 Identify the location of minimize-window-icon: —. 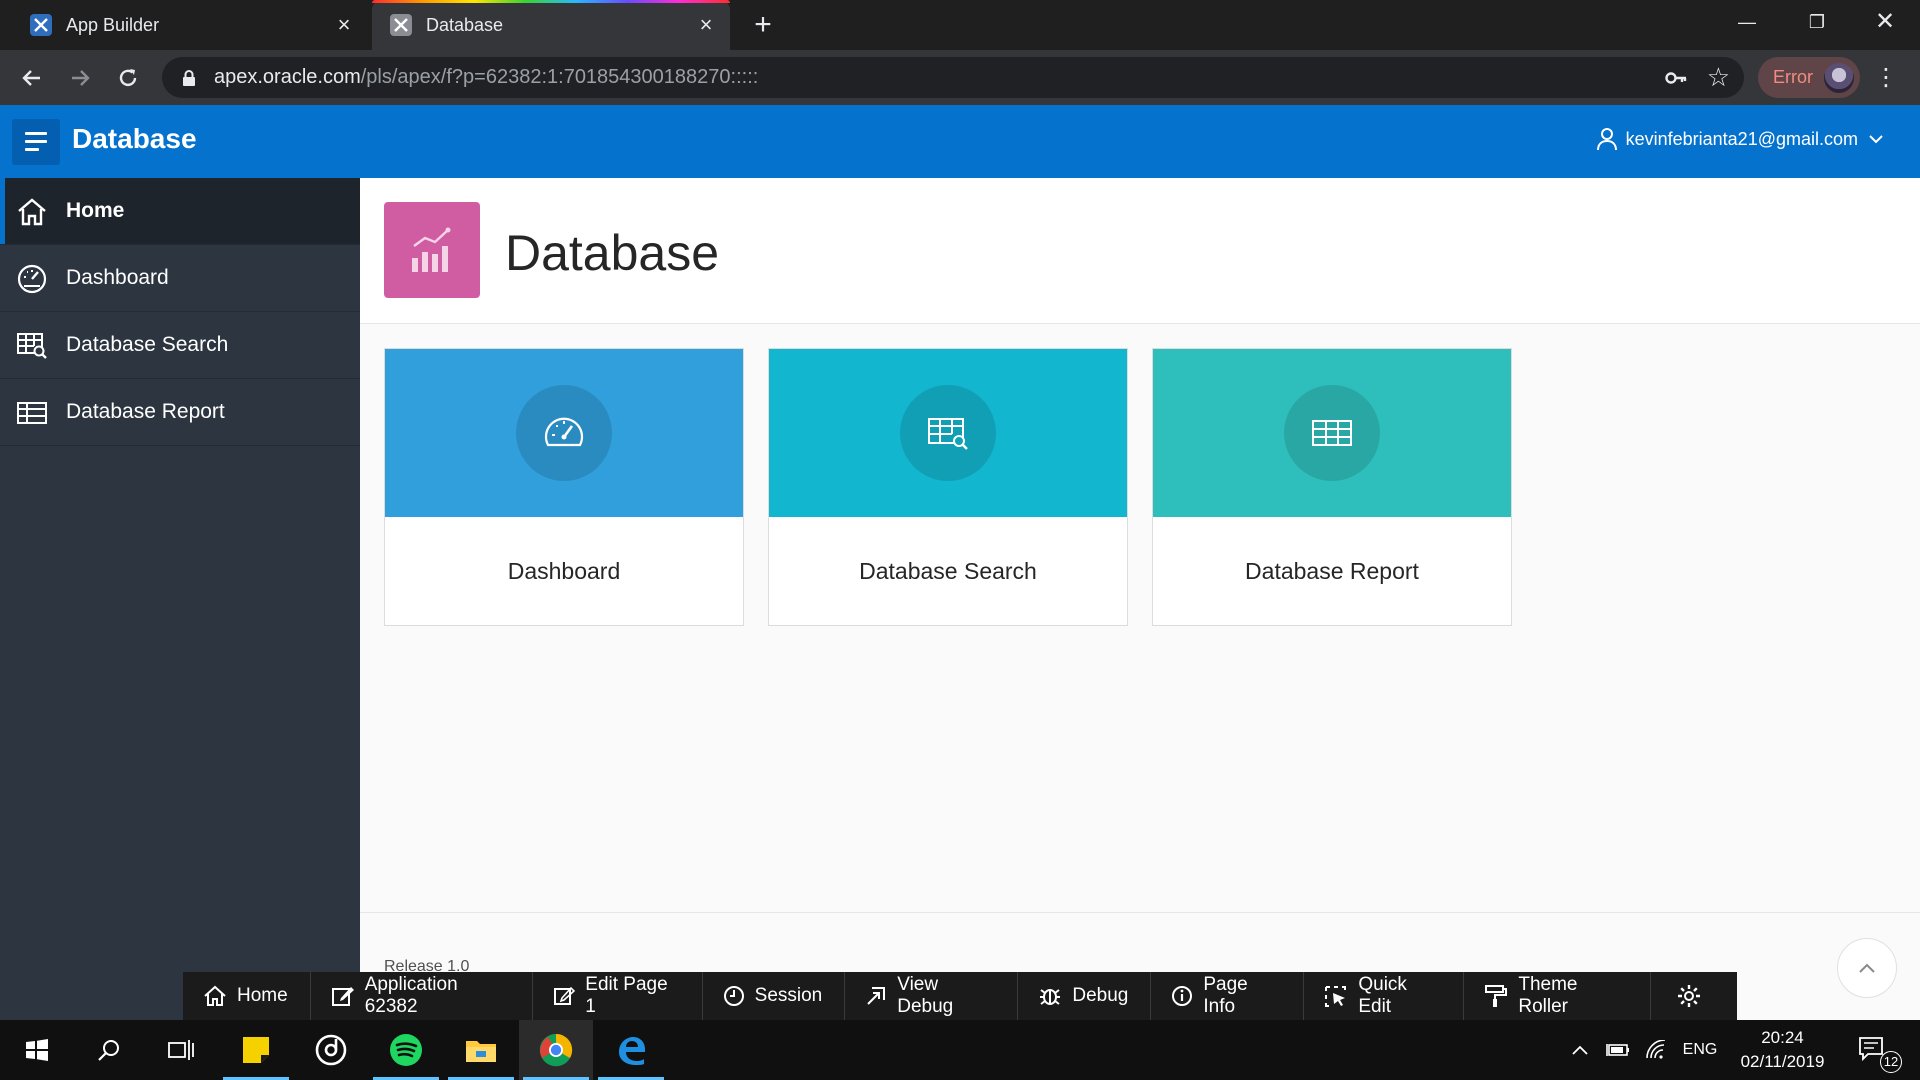
(1747, 22).